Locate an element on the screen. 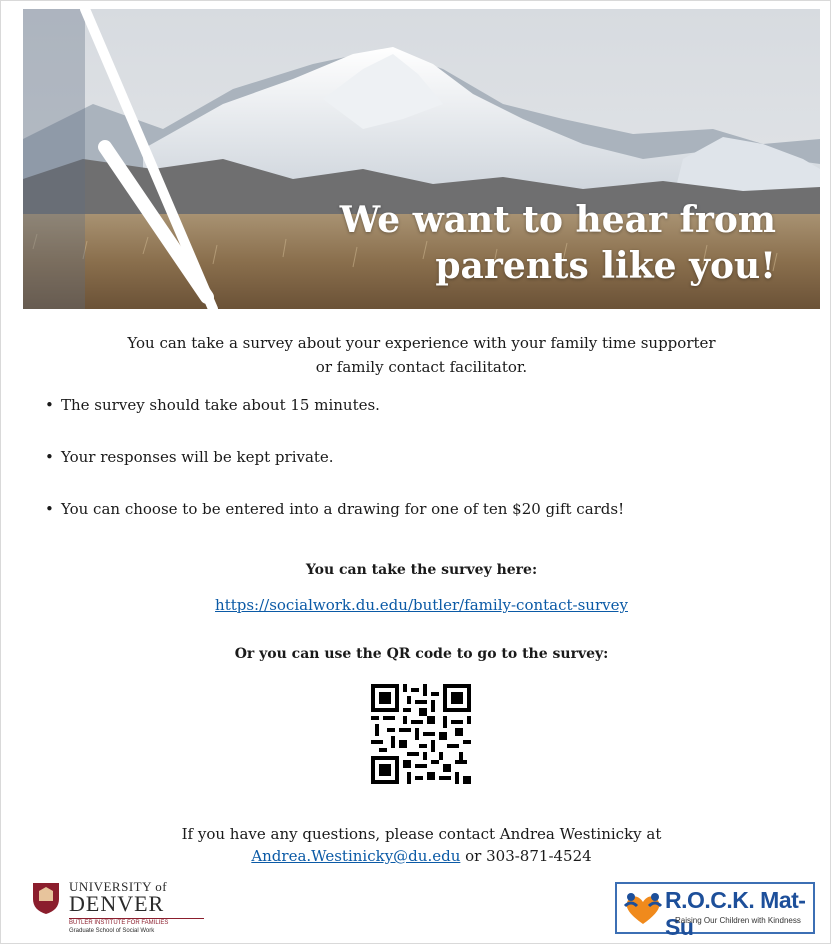 The image size is (831, 944). bullet-text: The survey should take about 15 minutes. is located at coordinates (220, 405).